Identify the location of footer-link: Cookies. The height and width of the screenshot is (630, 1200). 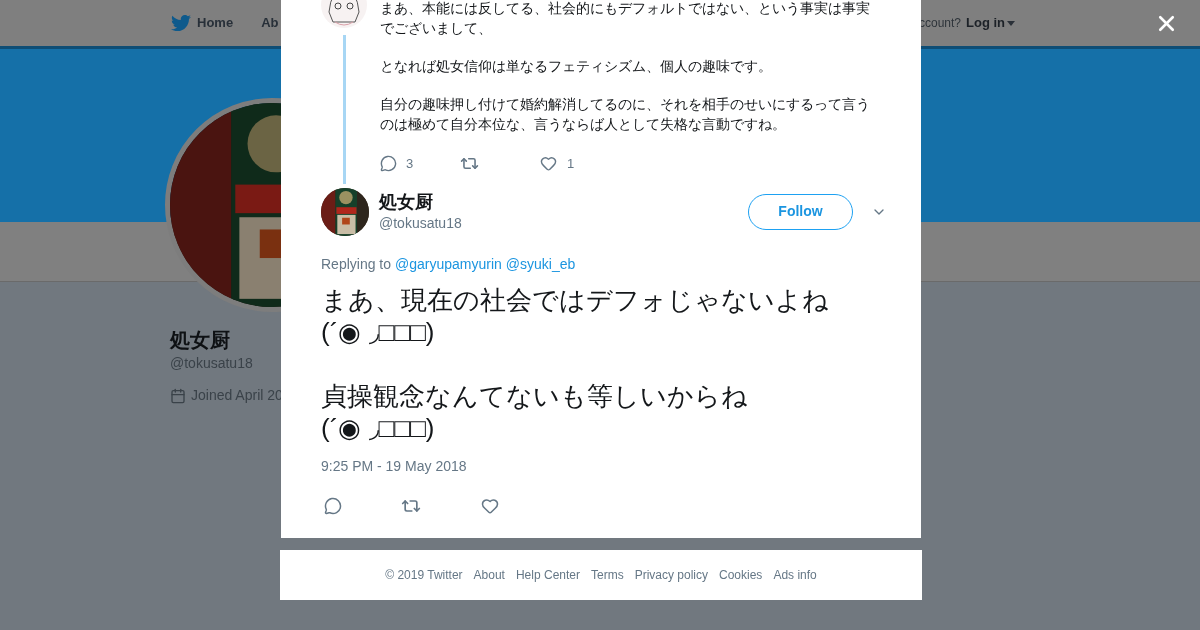
(741, 575).